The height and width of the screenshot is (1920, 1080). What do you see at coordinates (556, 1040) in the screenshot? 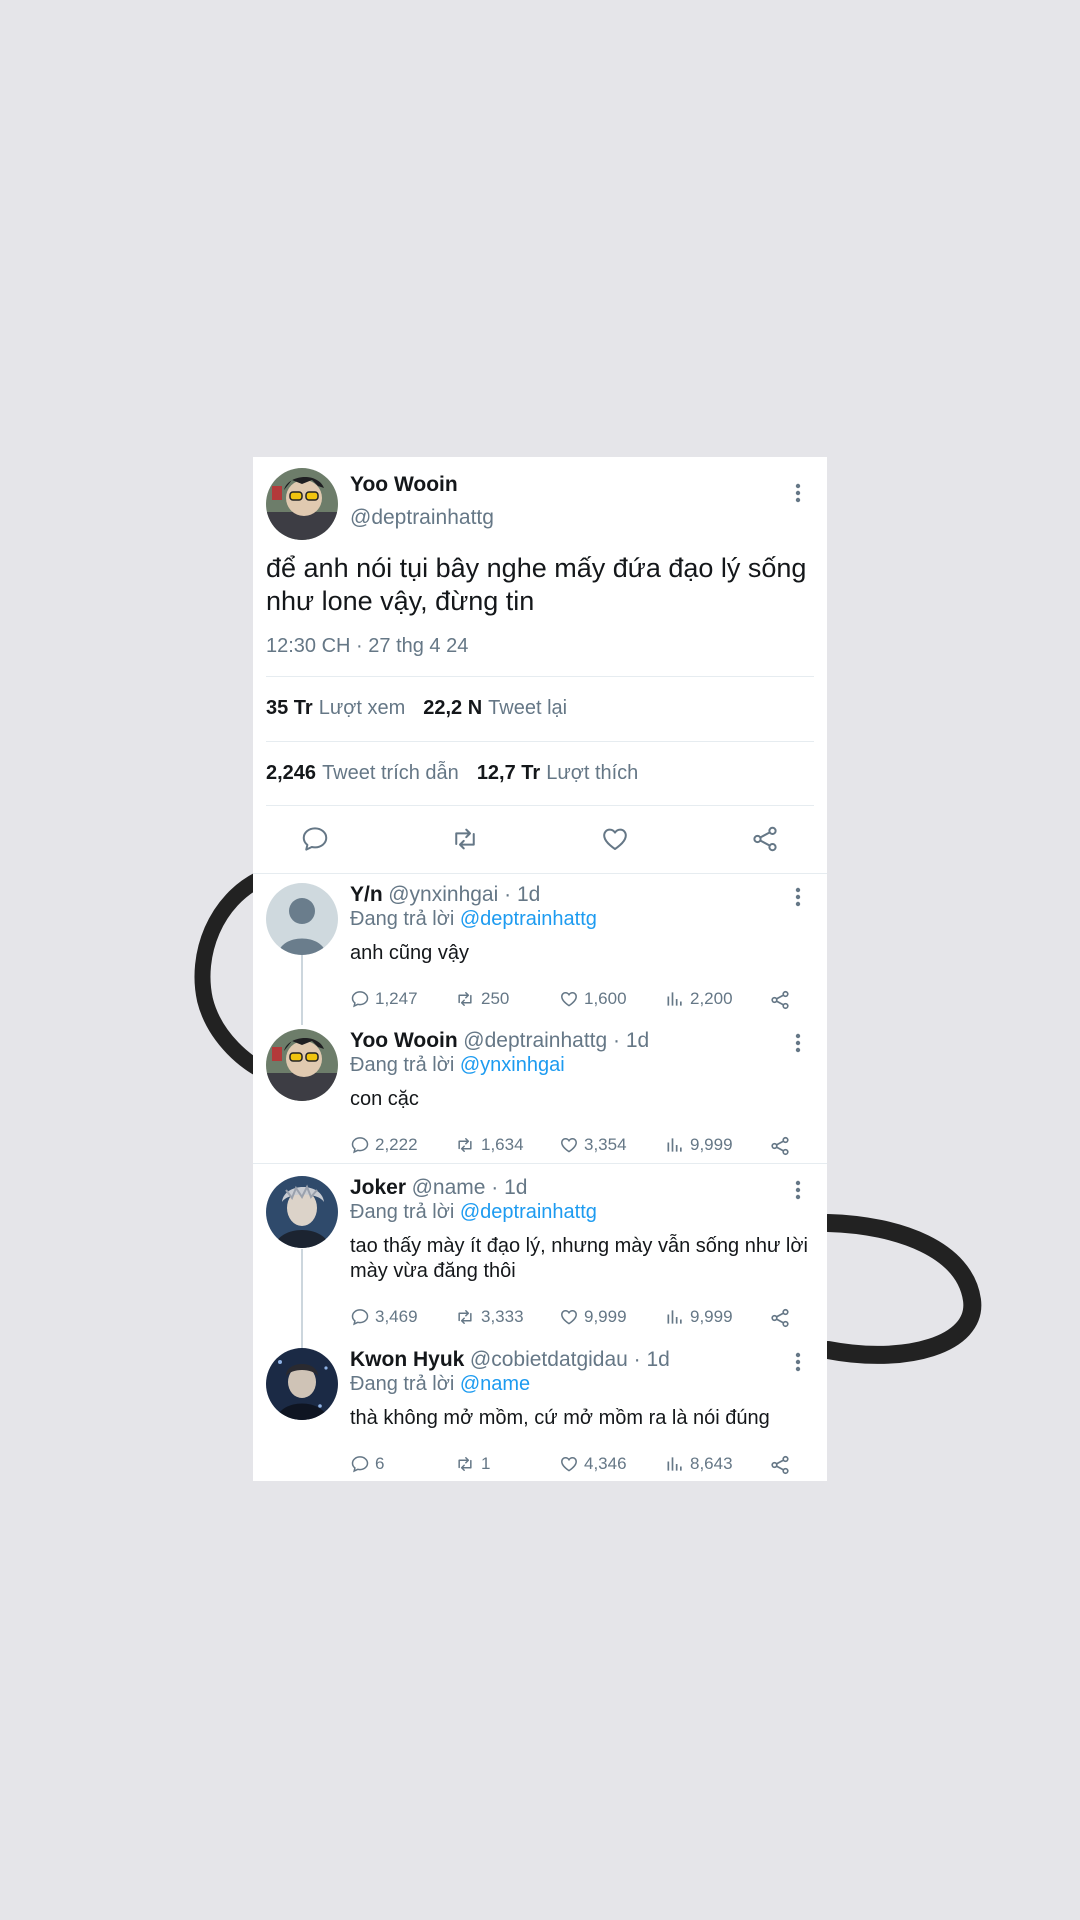
I see `reply-author-handle: @deptrainhattg · 1d` at bounding box center [556, 1040].